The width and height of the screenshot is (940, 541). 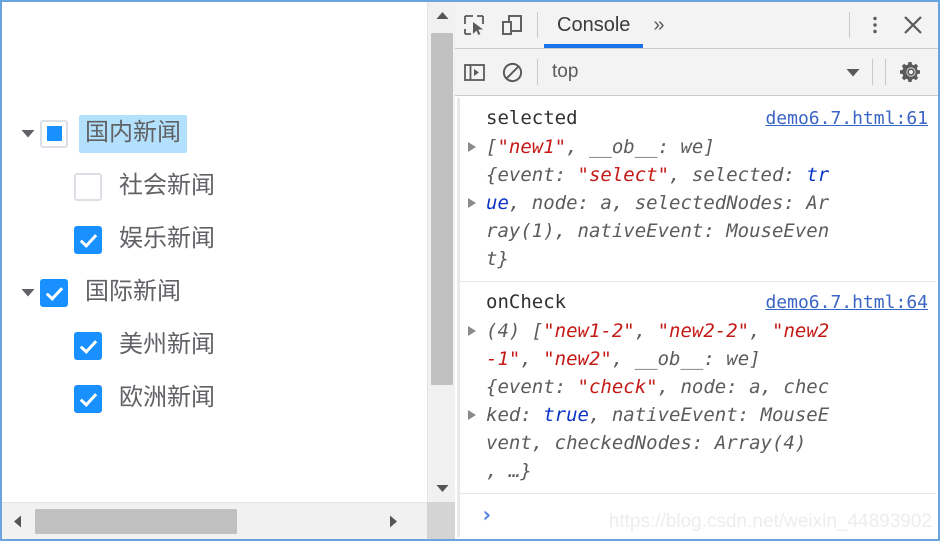 What do you see at coordinates (911, 72) in the screenshot?
I see `gear-icon` at bounding box center [911, 72].